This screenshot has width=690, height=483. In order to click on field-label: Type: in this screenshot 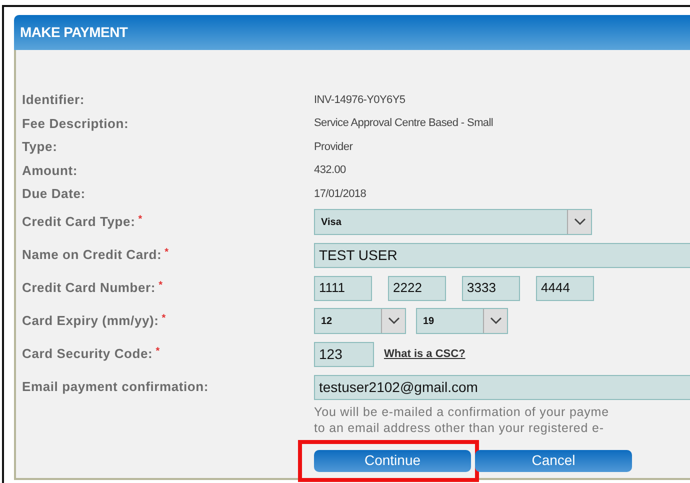, I will do `click(40, 147)`.